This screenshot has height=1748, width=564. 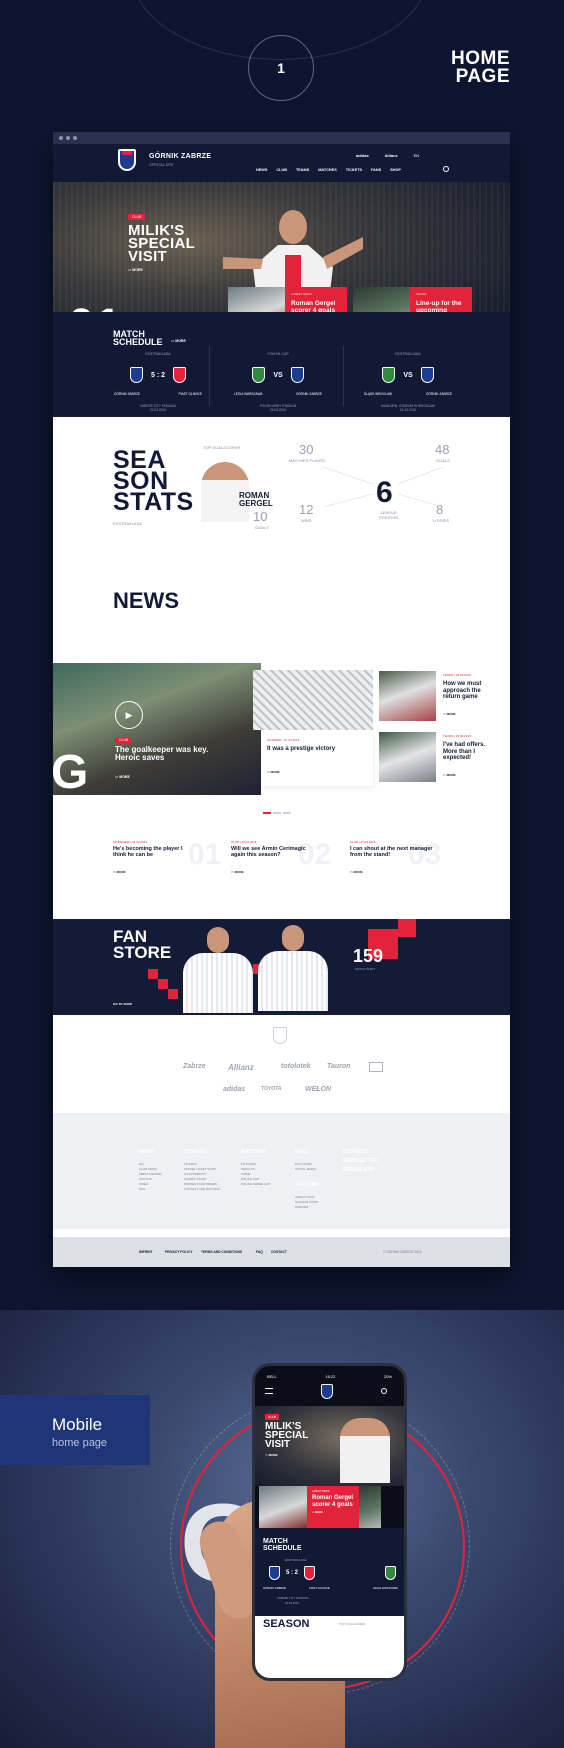 I want to click on hero-title: MILIK'S SPECIAL VISIT, so click(x=161, y=243).